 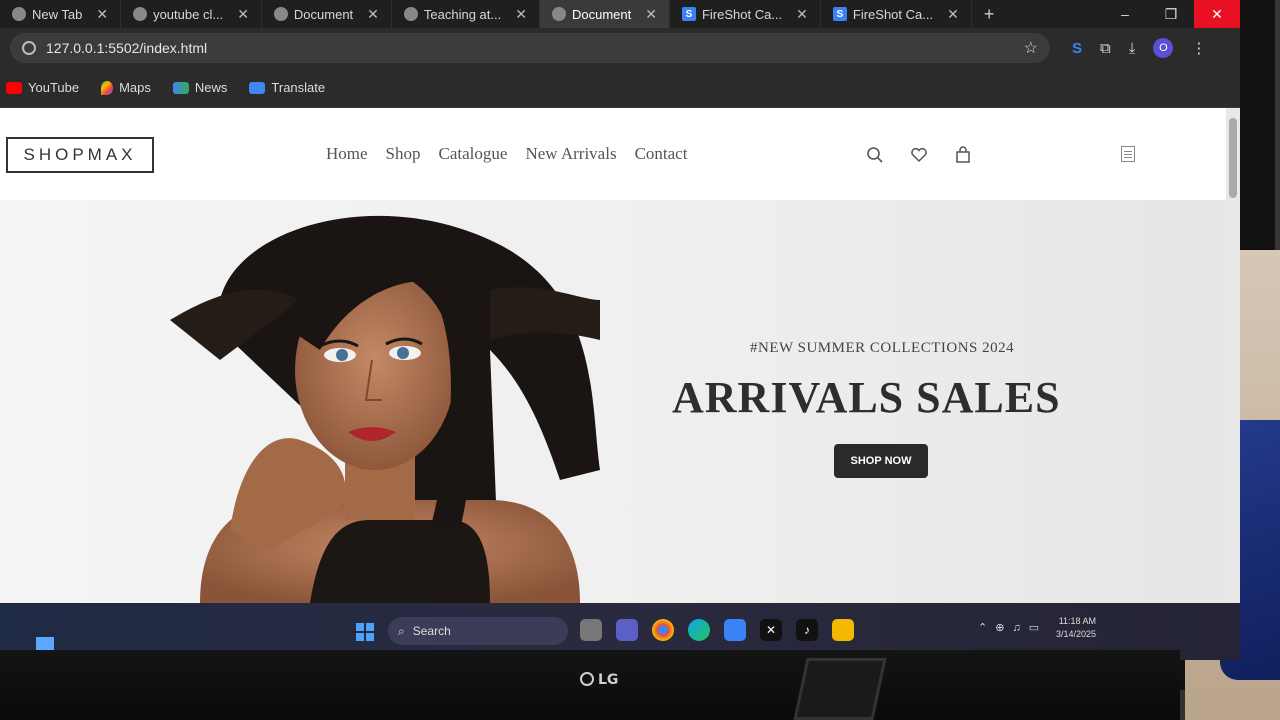 I want to click on browser-tab: Teaching at... ✕, so click(x=466, y=14).